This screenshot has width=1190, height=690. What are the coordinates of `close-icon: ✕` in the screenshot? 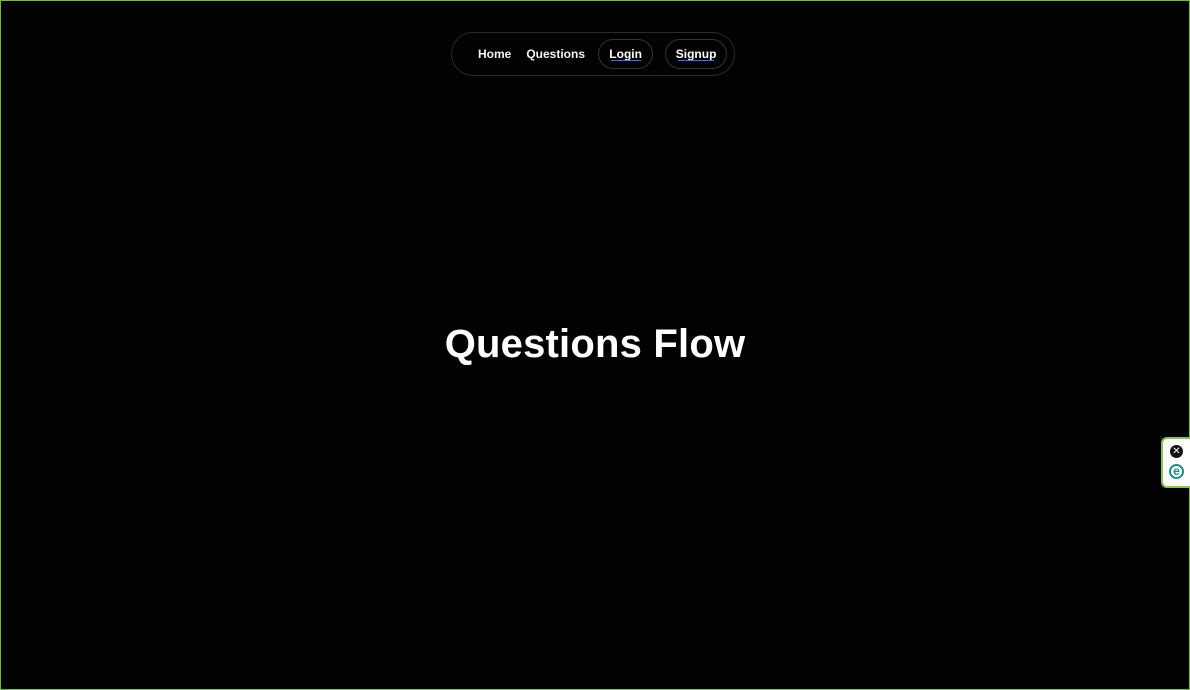 It's located at (1176, 451).